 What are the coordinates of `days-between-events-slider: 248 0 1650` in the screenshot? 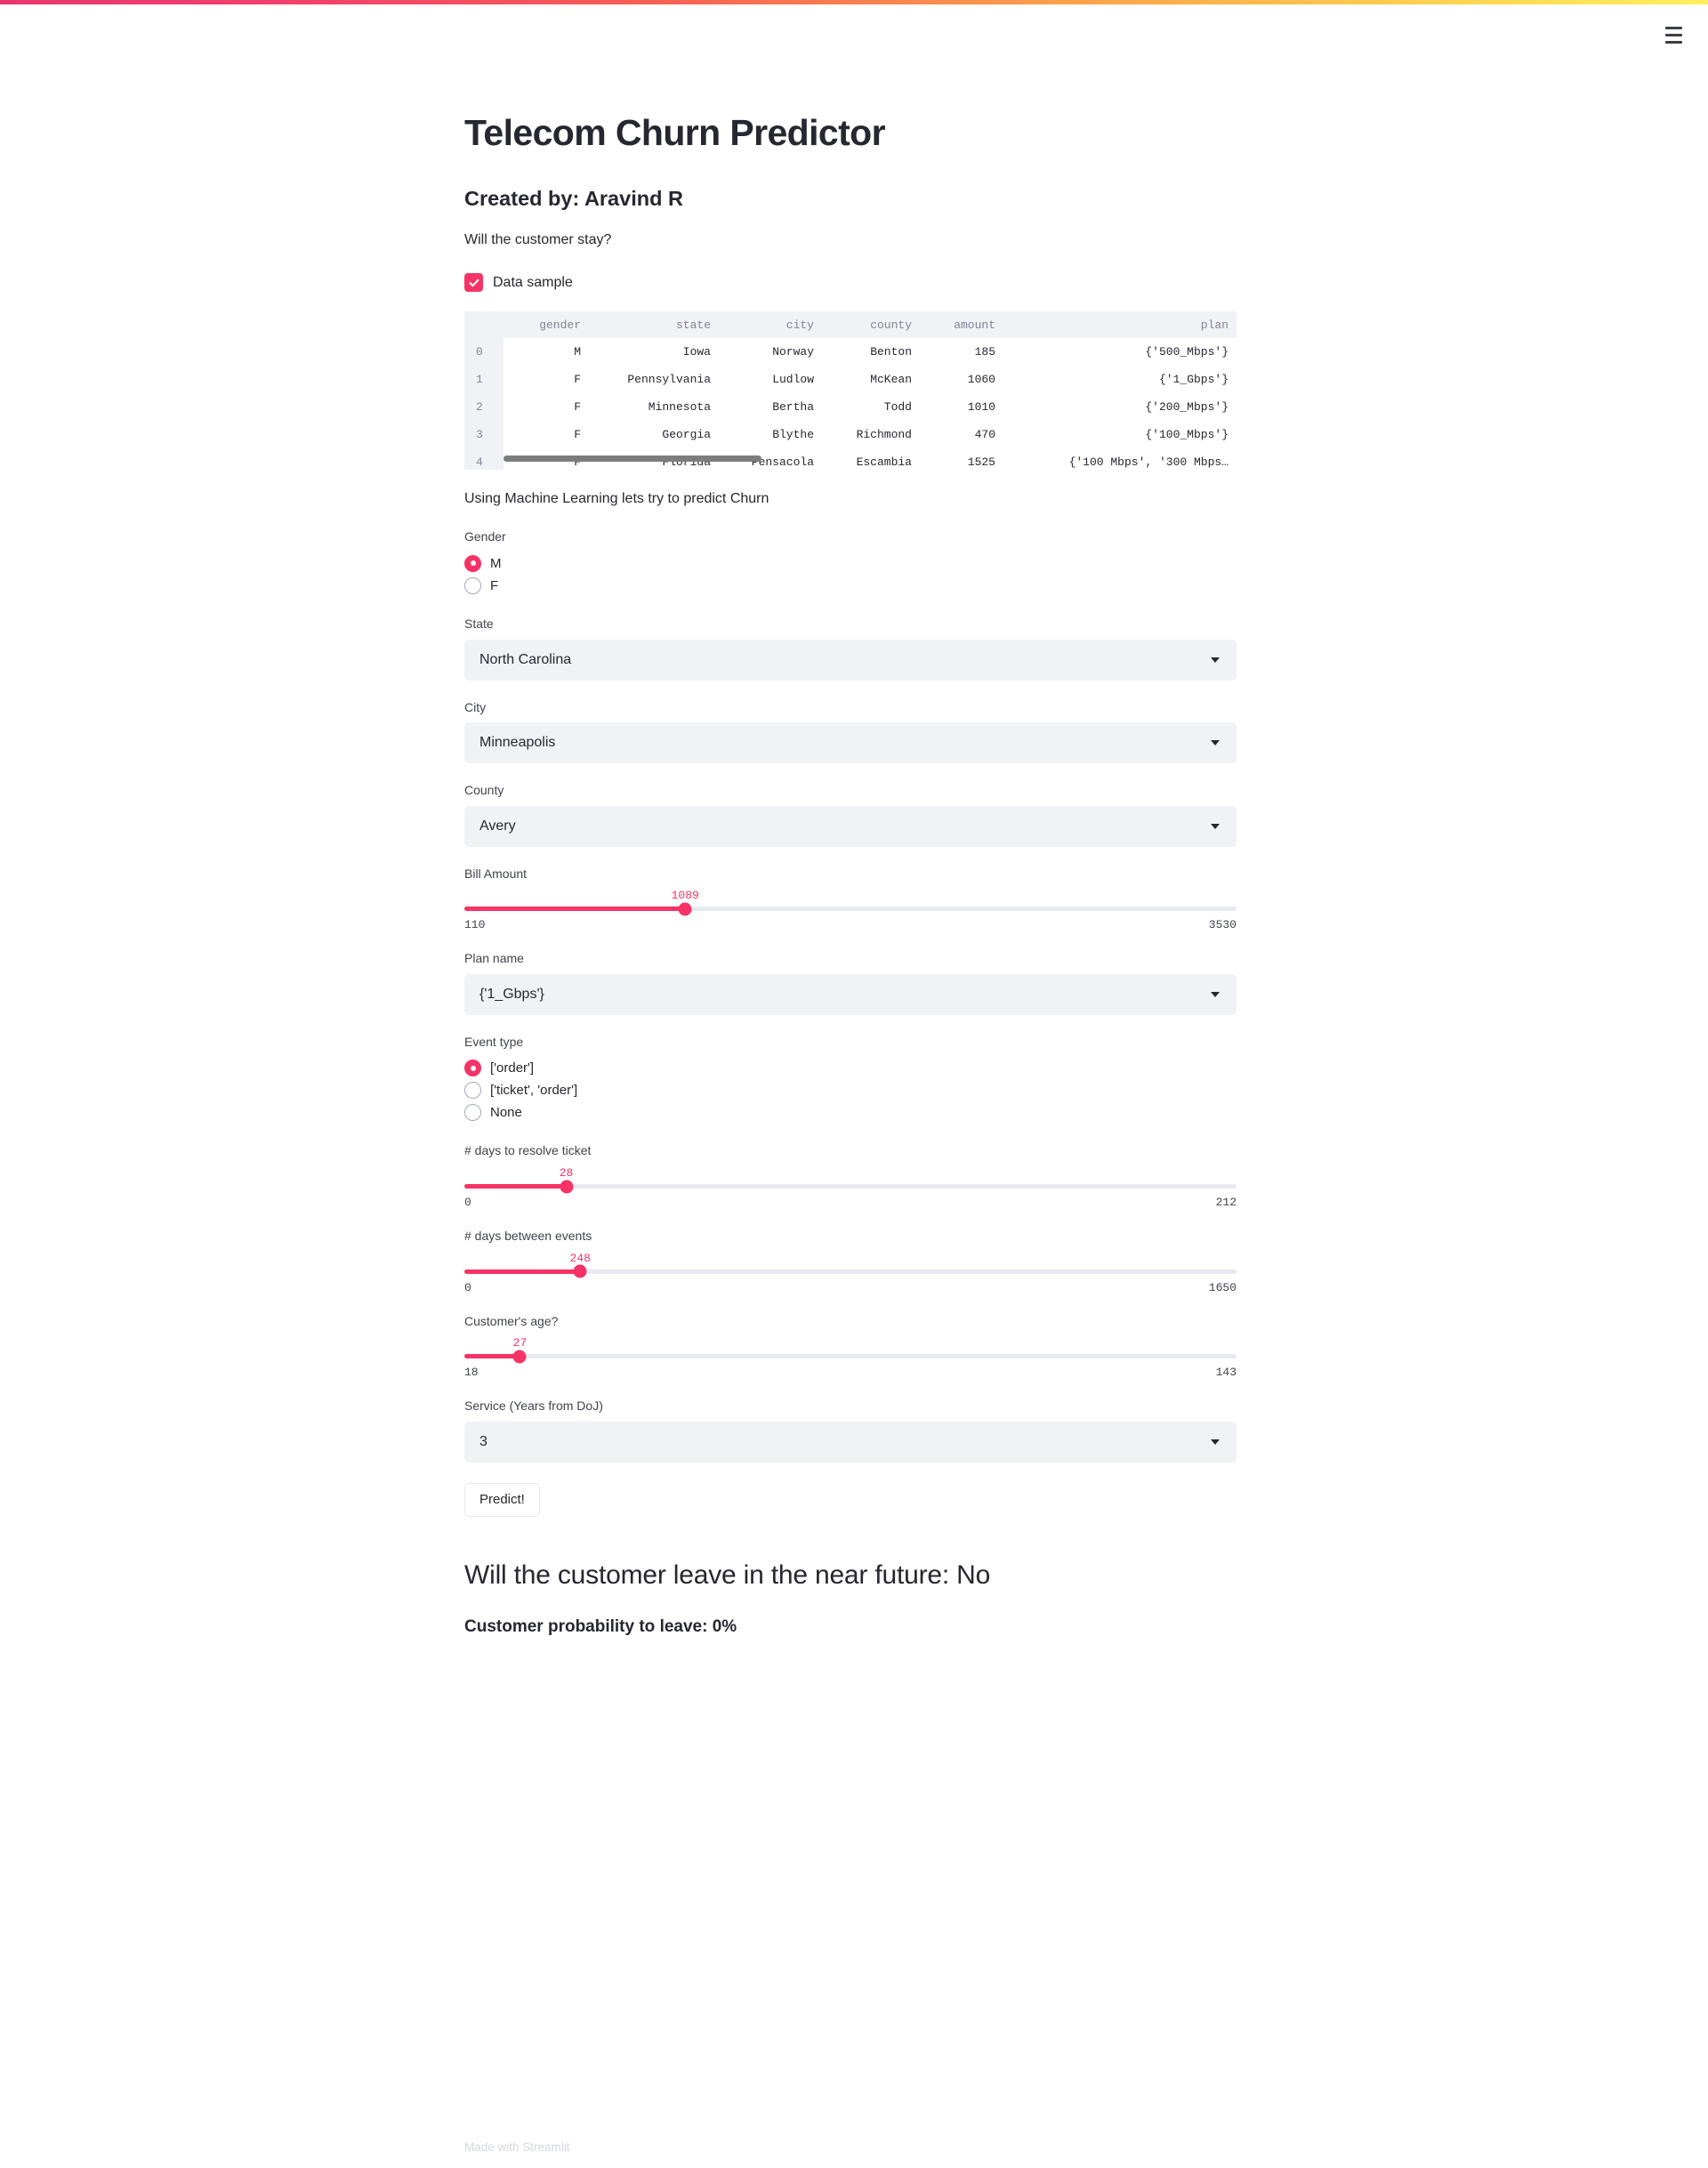 It's located at (850, 1273).